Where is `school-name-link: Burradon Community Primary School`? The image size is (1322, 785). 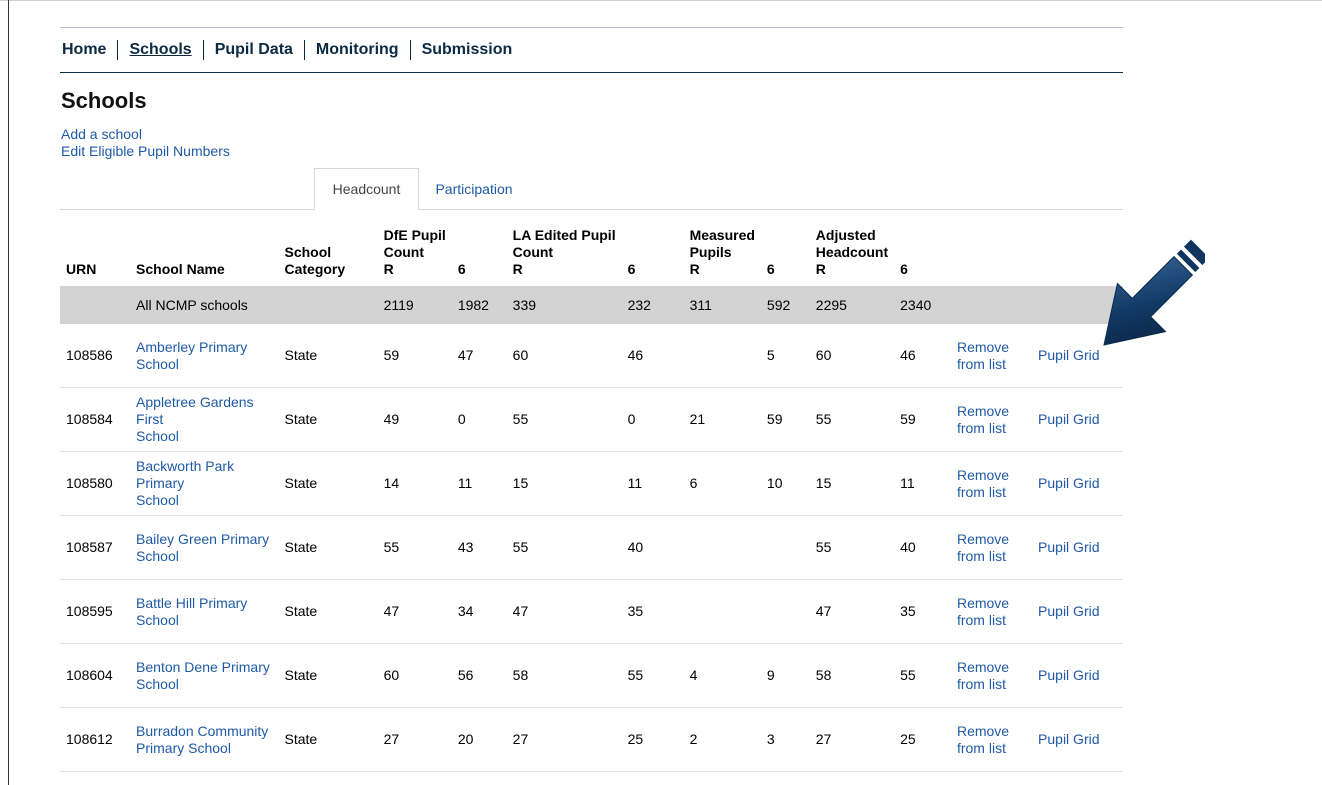
school-name-link: Burradon Community Primary School is located at coordinates (202, 739).